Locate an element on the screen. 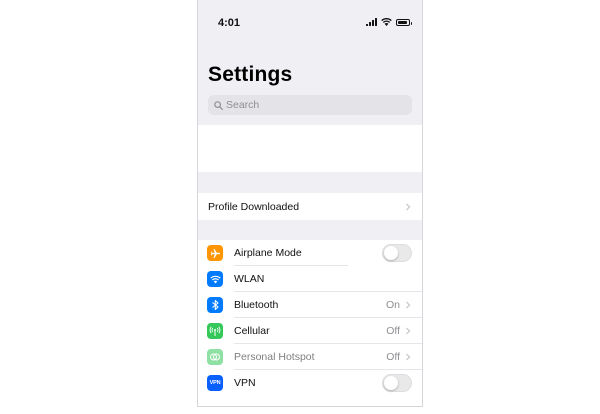 The height and width of the screenshot is (414, 600). status-icons is located at coordinates (389, 22).